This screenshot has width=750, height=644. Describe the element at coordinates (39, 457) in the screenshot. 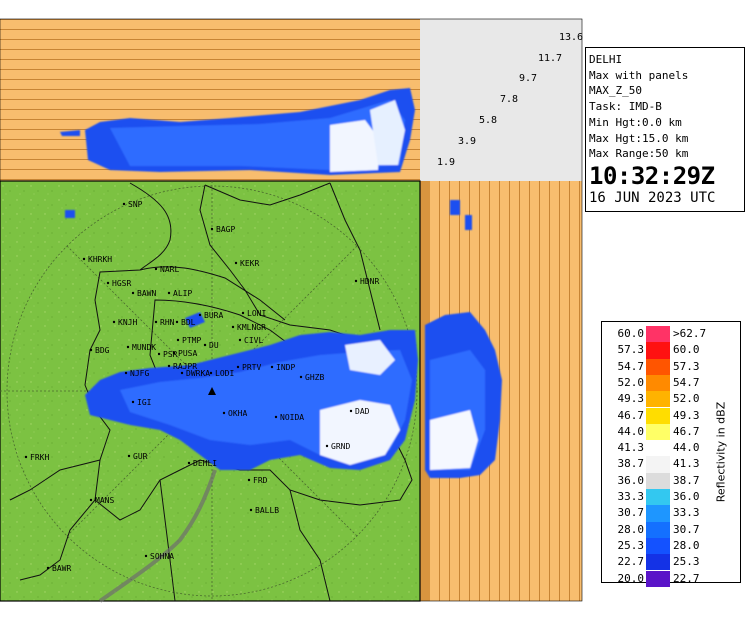

I see `station-label: FRKH` at that location.